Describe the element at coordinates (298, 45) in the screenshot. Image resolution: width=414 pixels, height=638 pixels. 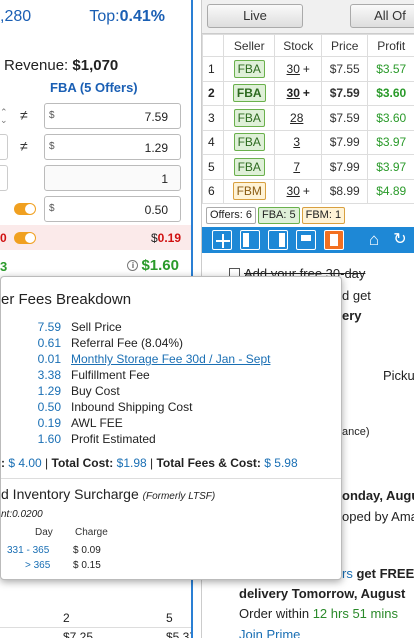
I see `col-stock: Stock` at that location.